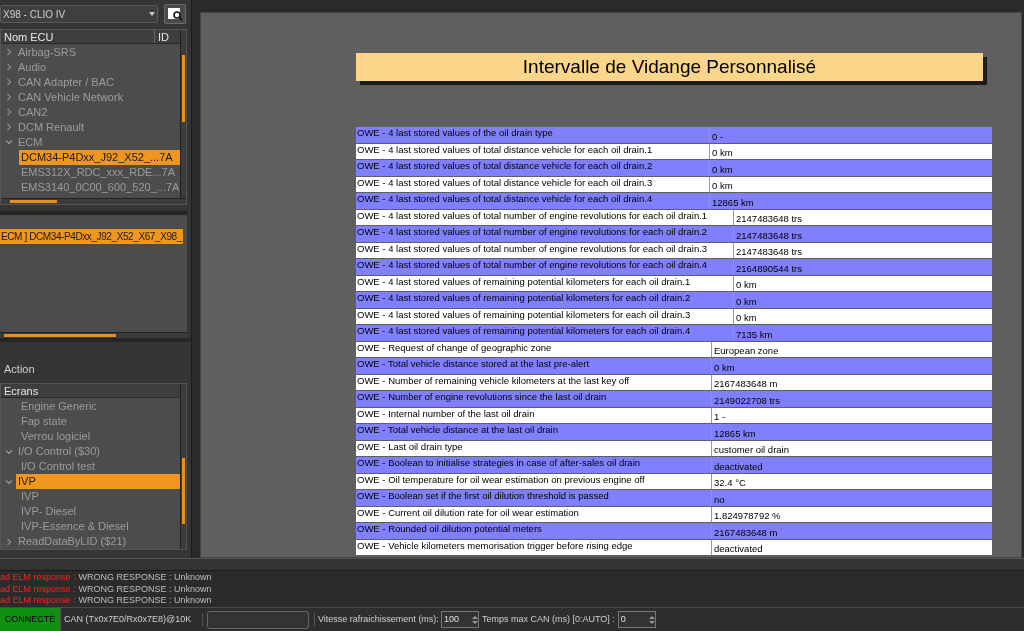 The width and height of the screenshot is (1024, 631). I want to click on parameter-label: OWE - Boolean set if the first oil dilution threshold is passed, so click(483, 496).